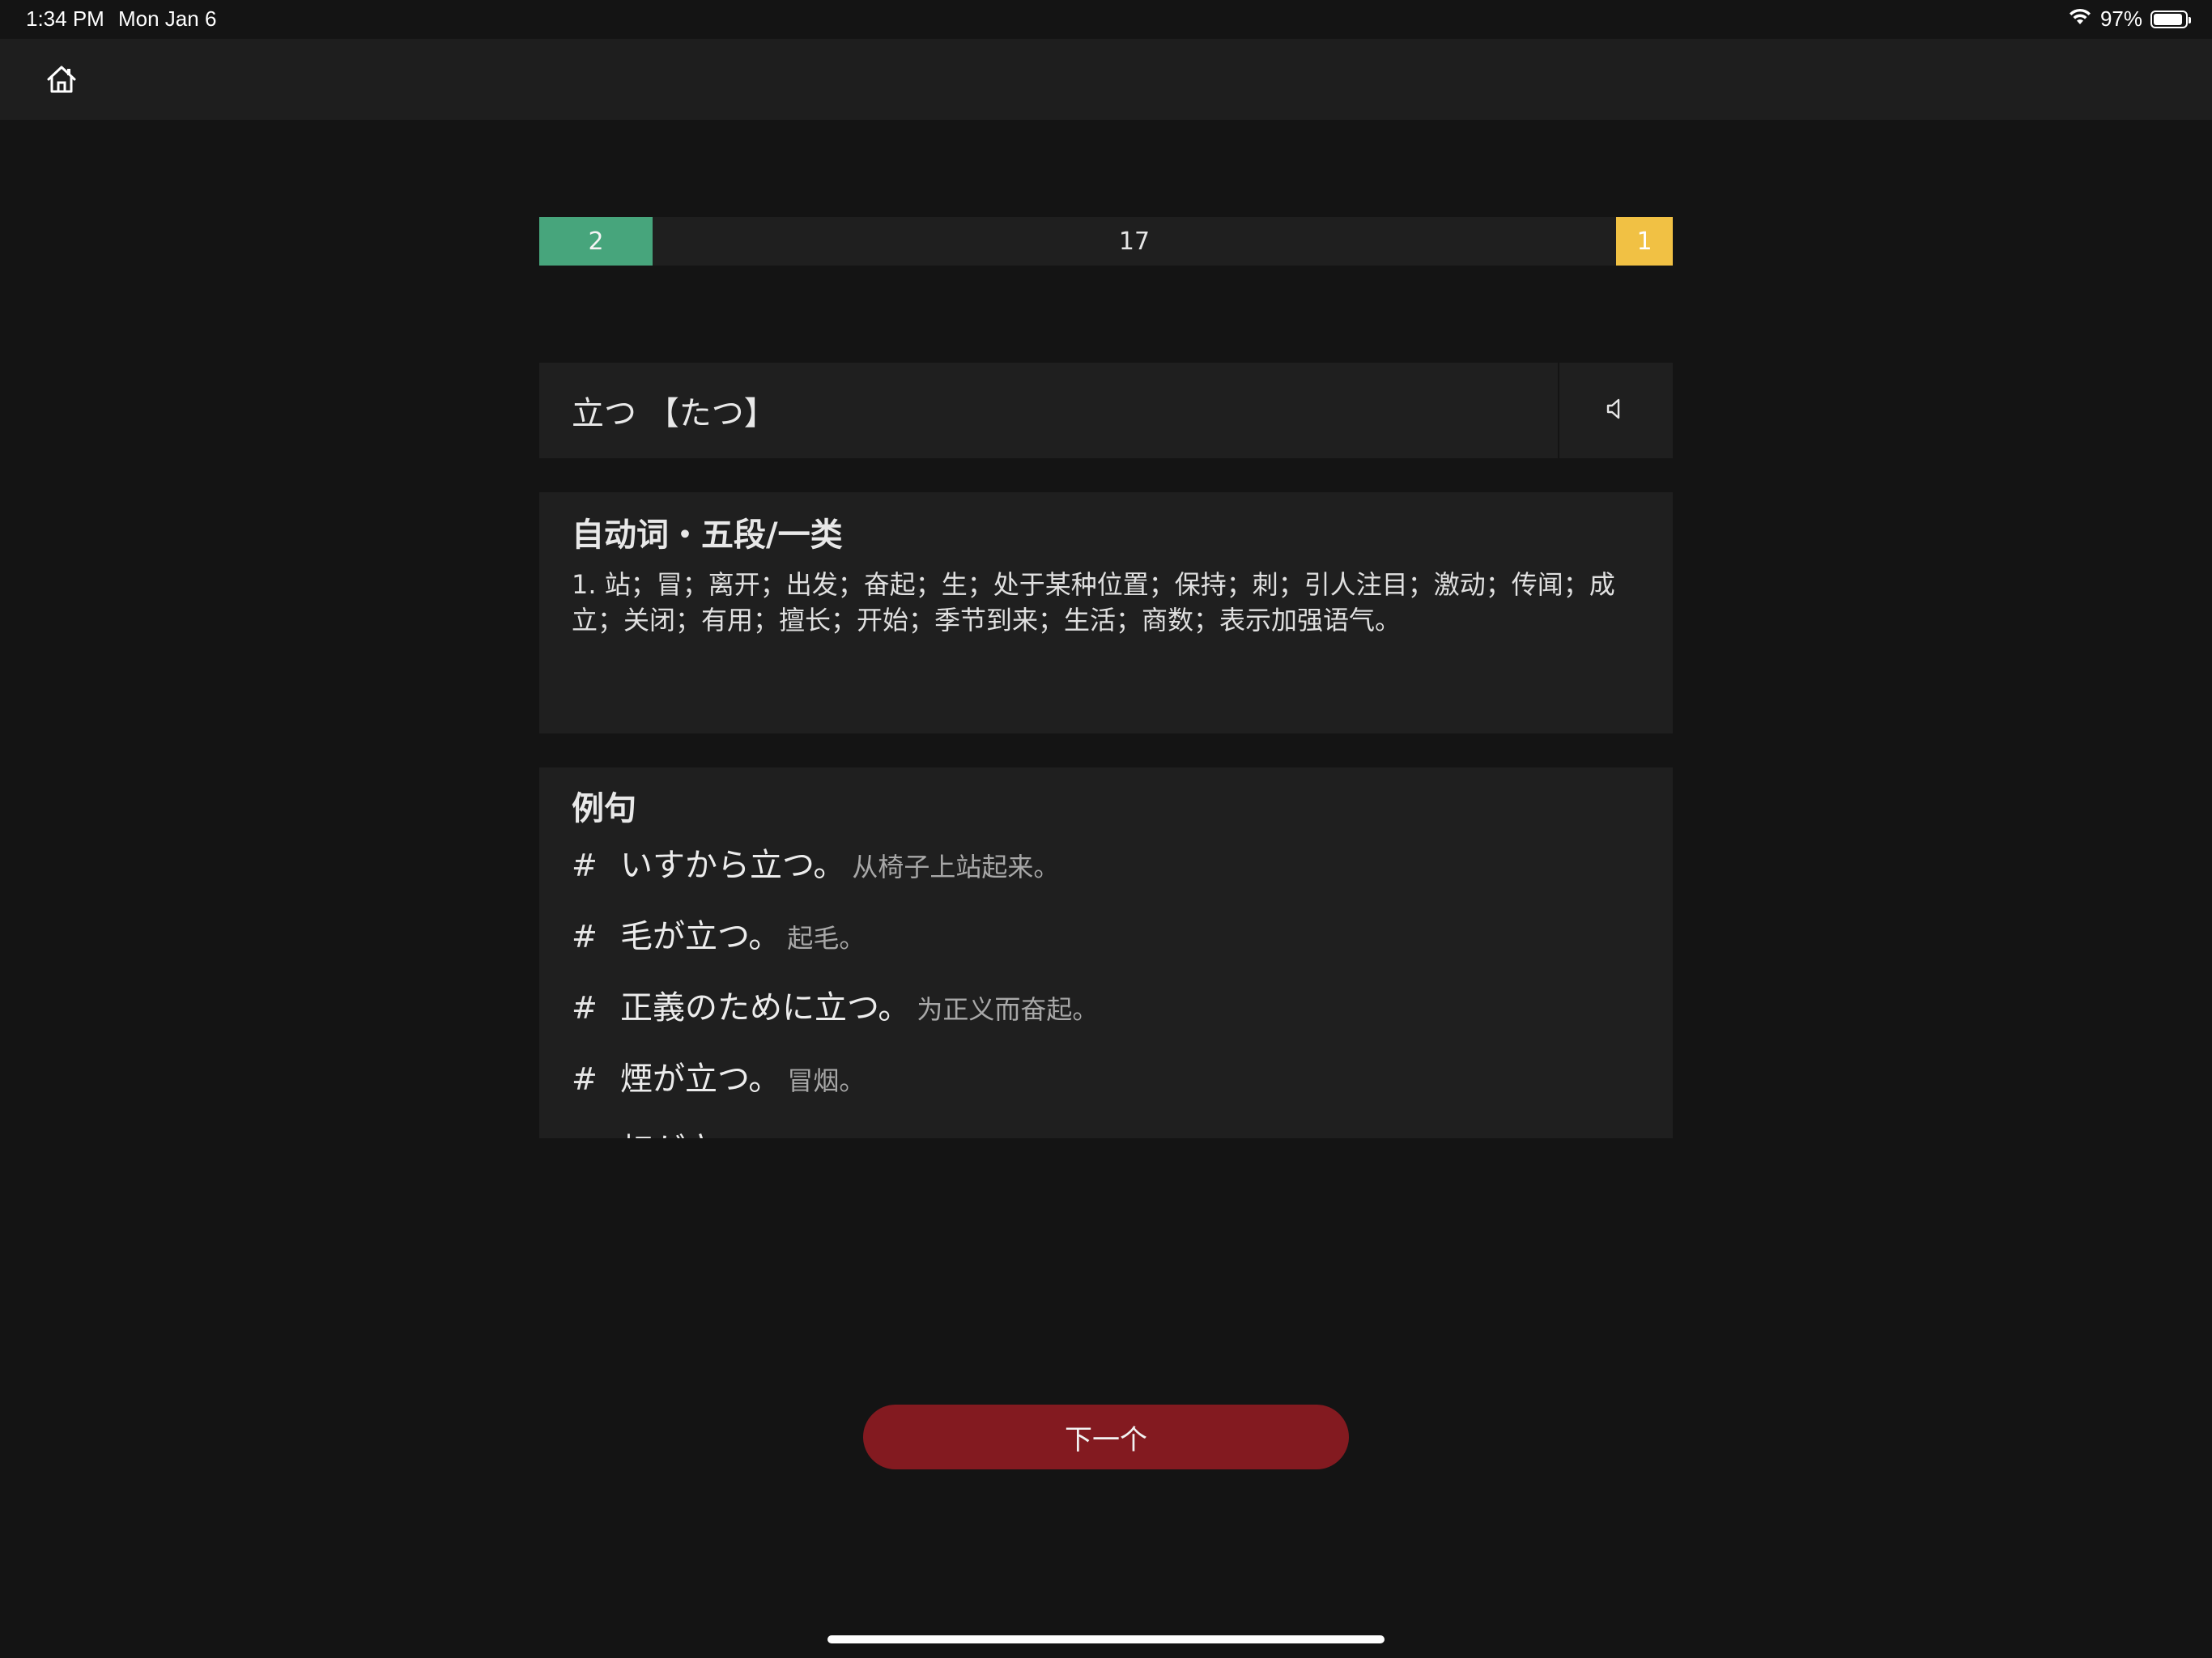 This screenshot has width=2212, height=1658. Describe the element at coordinates (2120, 18) in the screenshot. I see `battery-percent: 97%` at that location.